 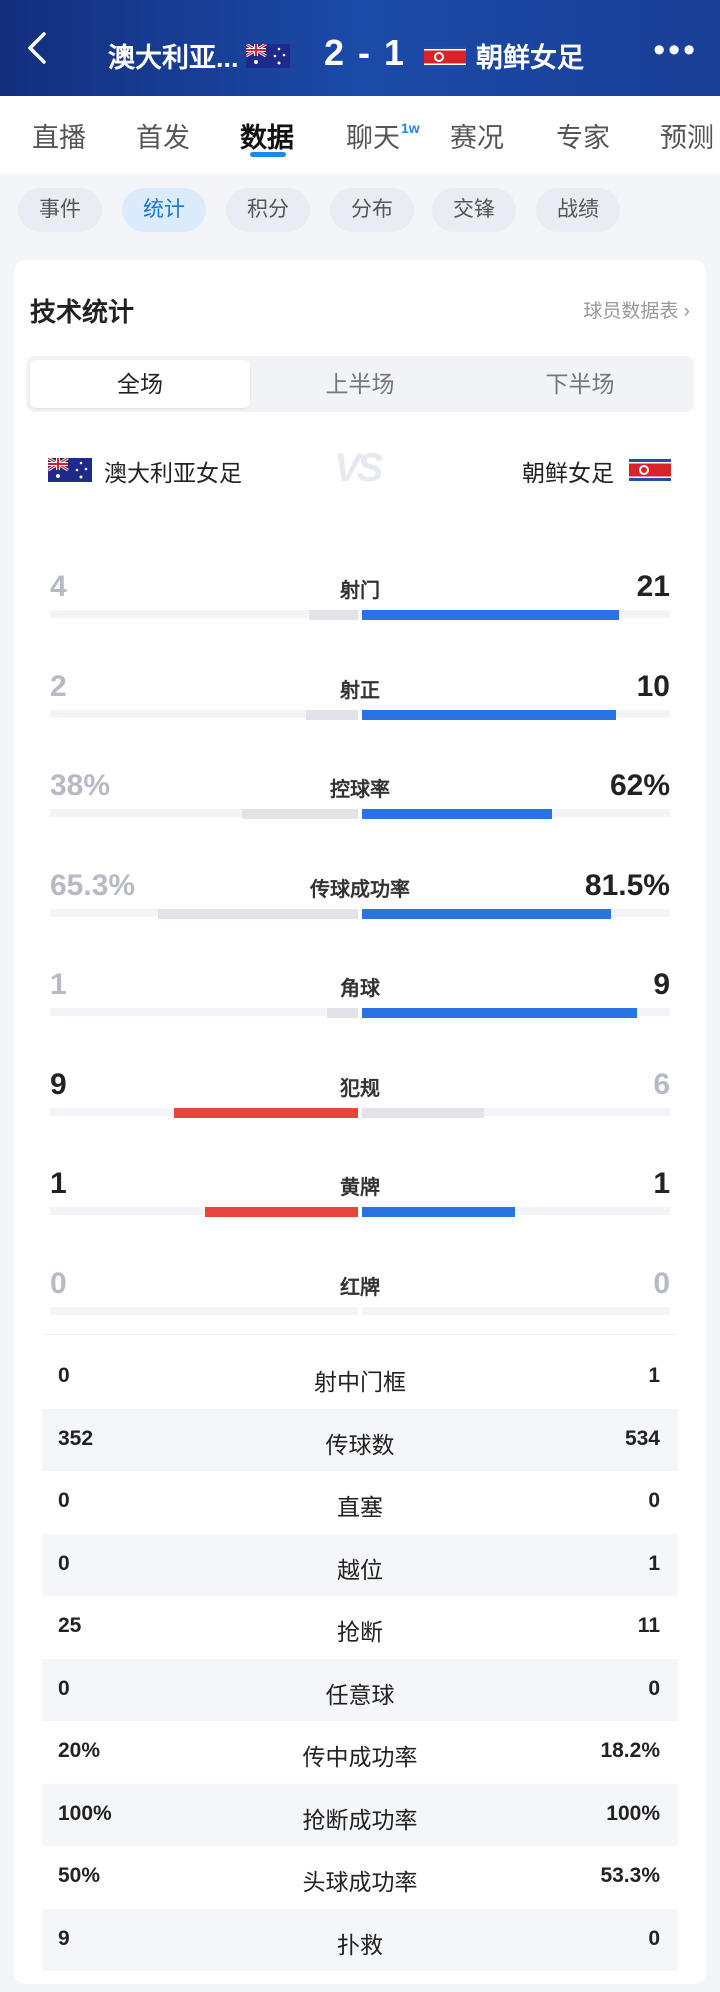 I want to click on vs-emblem: VS, so click(x=358, y=468).